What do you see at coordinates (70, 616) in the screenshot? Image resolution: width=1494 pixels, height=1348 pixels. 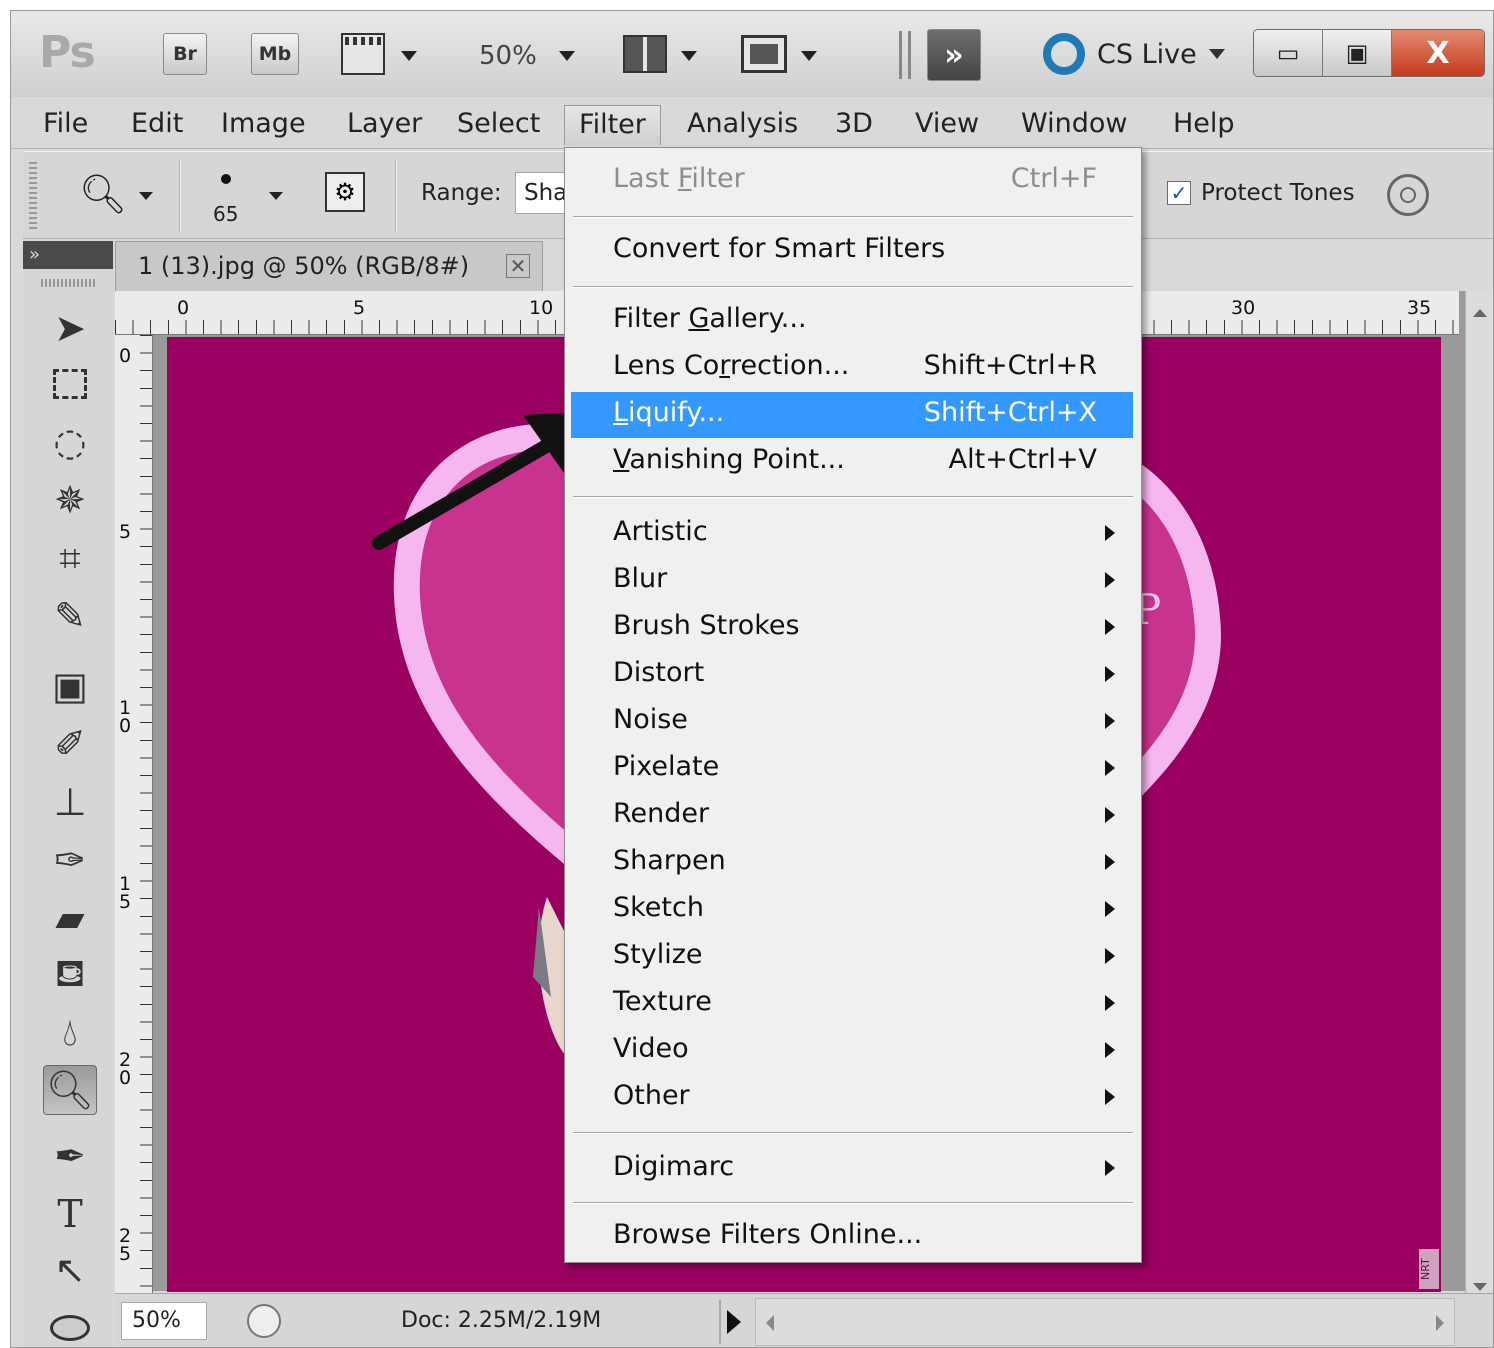 I see `eyedropper-tool-icon: ✎` at bounding box center [70, 616].